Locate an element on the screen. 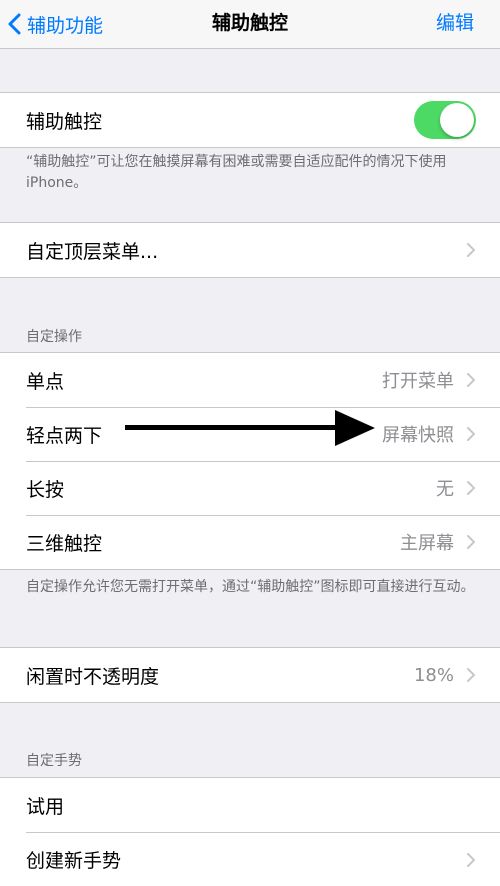  toggle-knob is located at coordinates (457, 120).